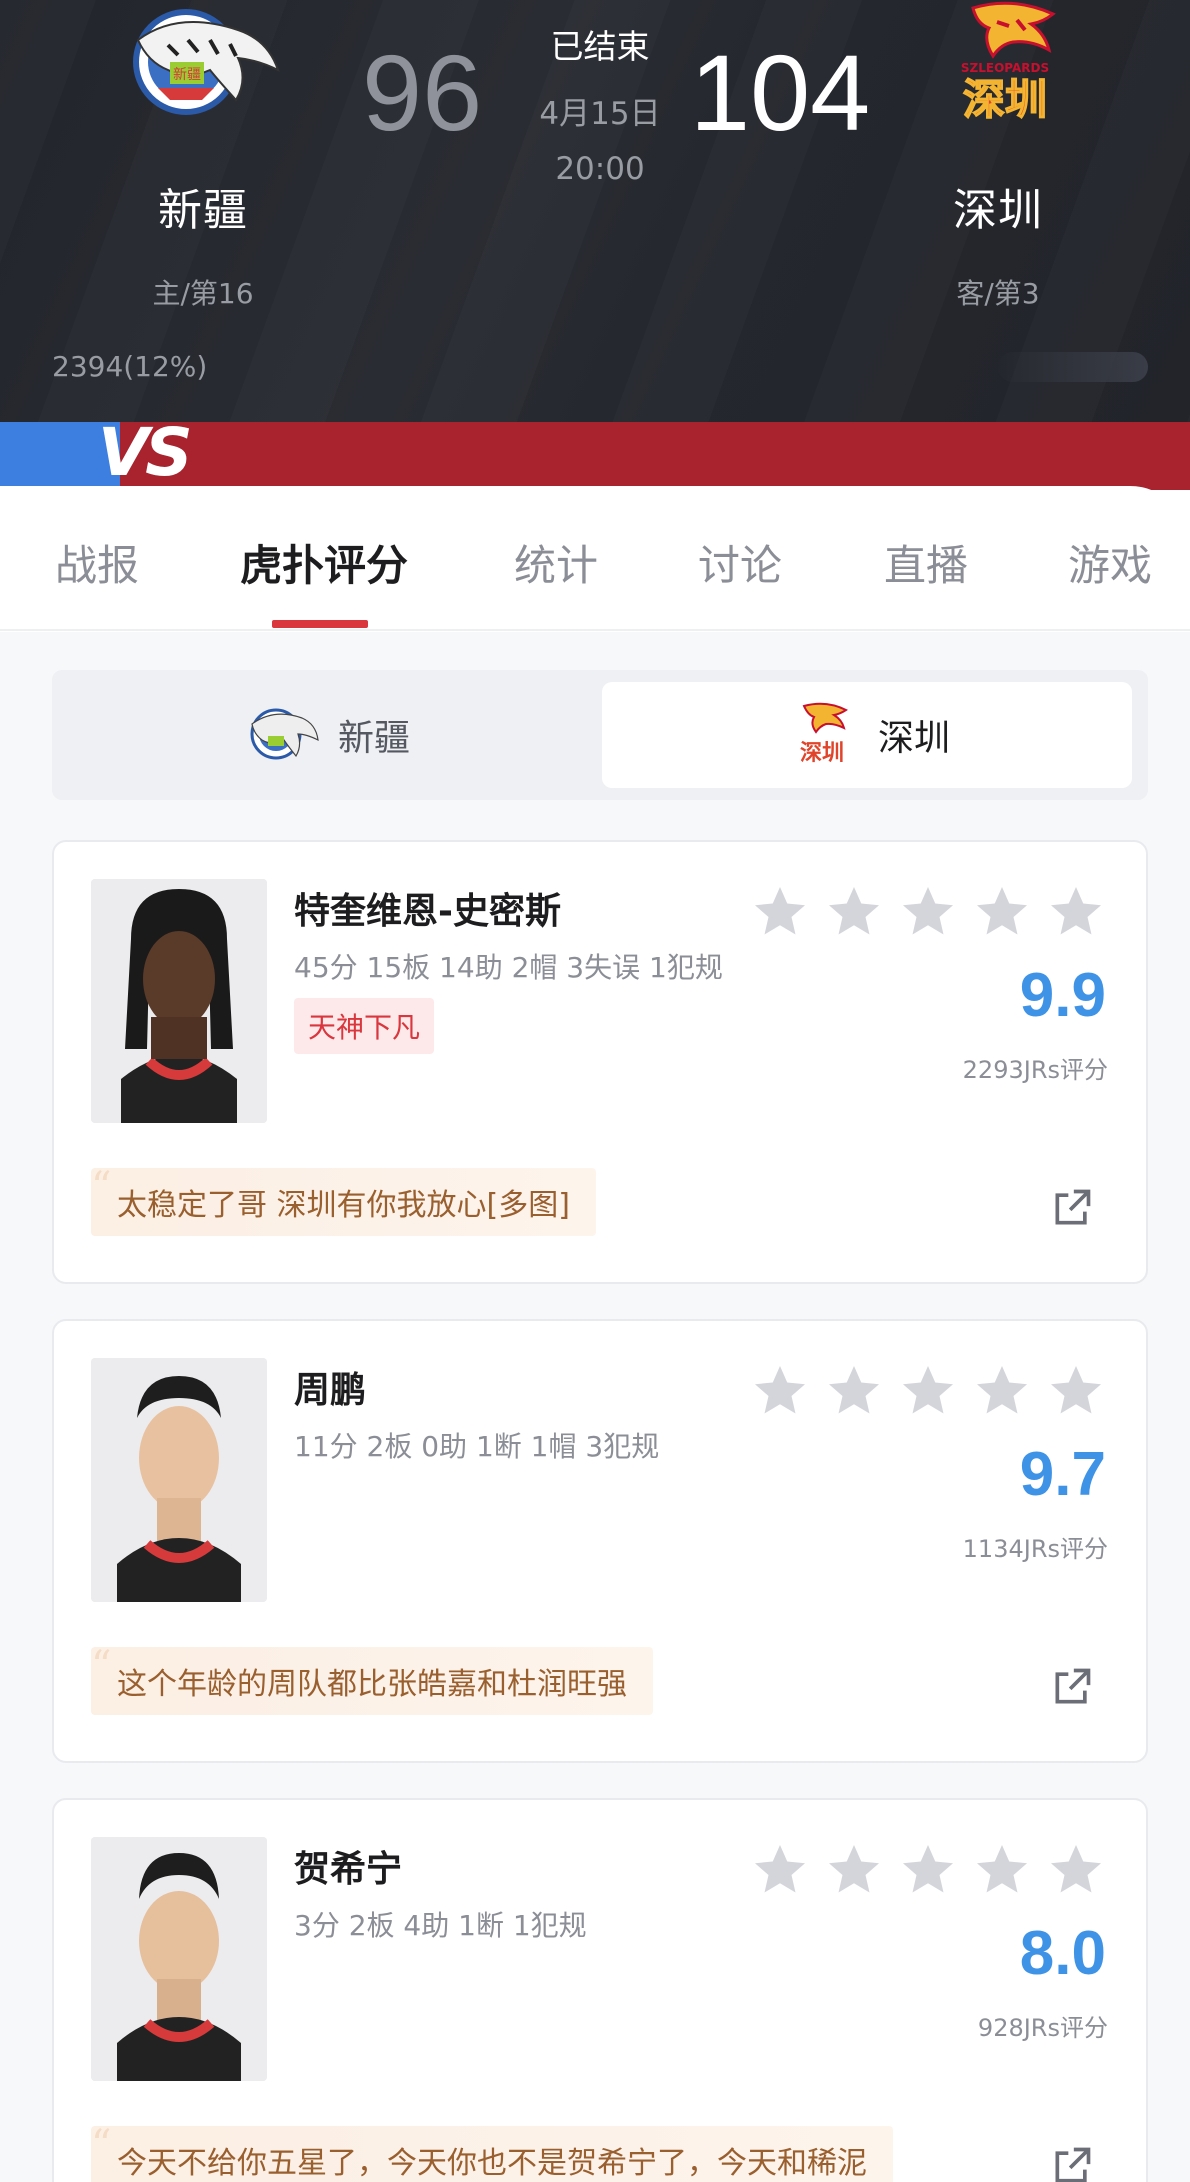 This screenshot has height=2182, width=1190. What do you see at coordinates (1062, 1474) in the screenshot?
I see `player-rating: 9.7` at bounding box center [1062, 1474].